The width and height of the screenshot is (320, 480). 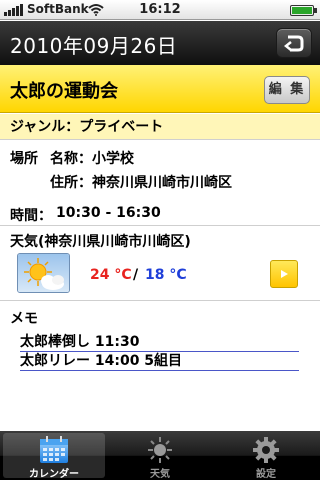 I want to click on memo-line: 太郎リレー 14:00 5組目, so click(x=159, y=361).